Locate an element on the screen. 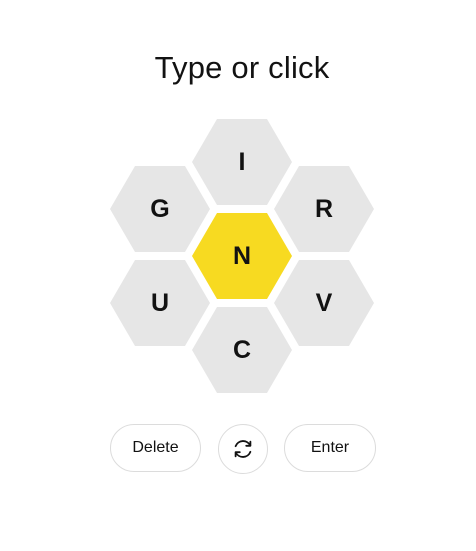 This screenshot has width=476, height=551. shuffle-icon is located at coordinates (243, 449).